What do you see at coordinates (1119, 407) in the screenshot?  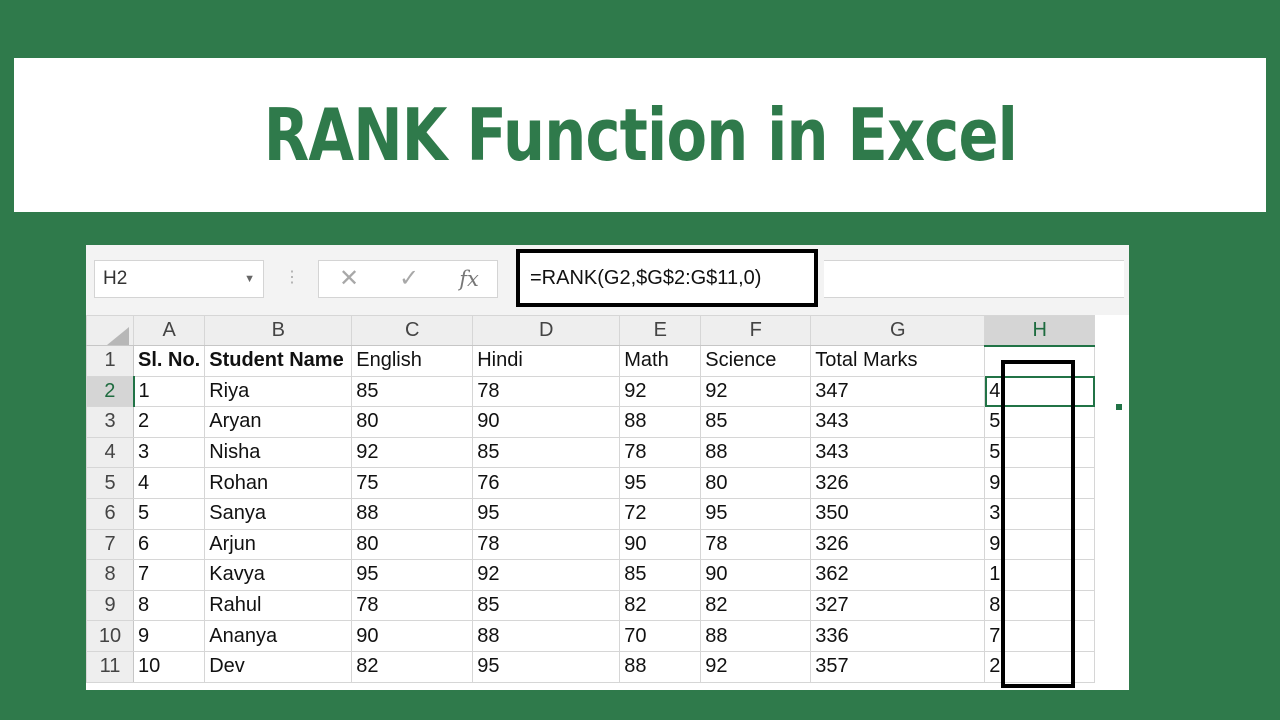 I see `fill-handle` at bounding box center [1119, 407].